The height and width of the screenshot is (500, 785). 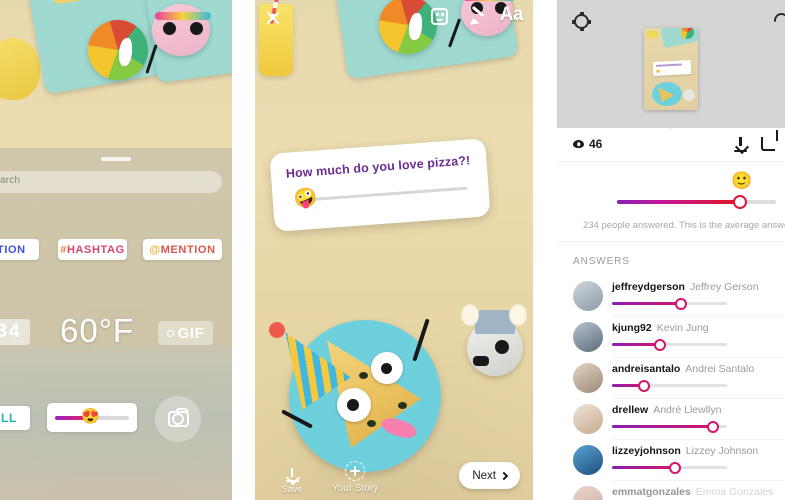 I want to click on answer-username: drellew, so click(x=630, y=410).